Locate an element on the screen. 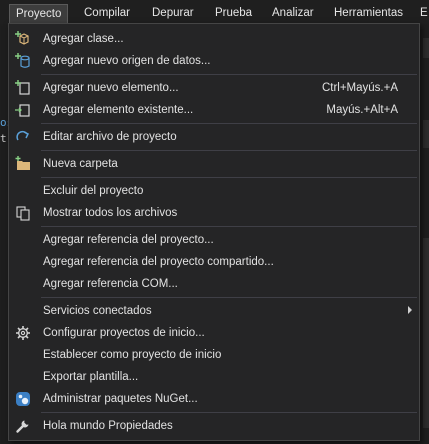 The height and width of the screenshot is (444, 429). editor-background-right is located at coordinates (424, 234).